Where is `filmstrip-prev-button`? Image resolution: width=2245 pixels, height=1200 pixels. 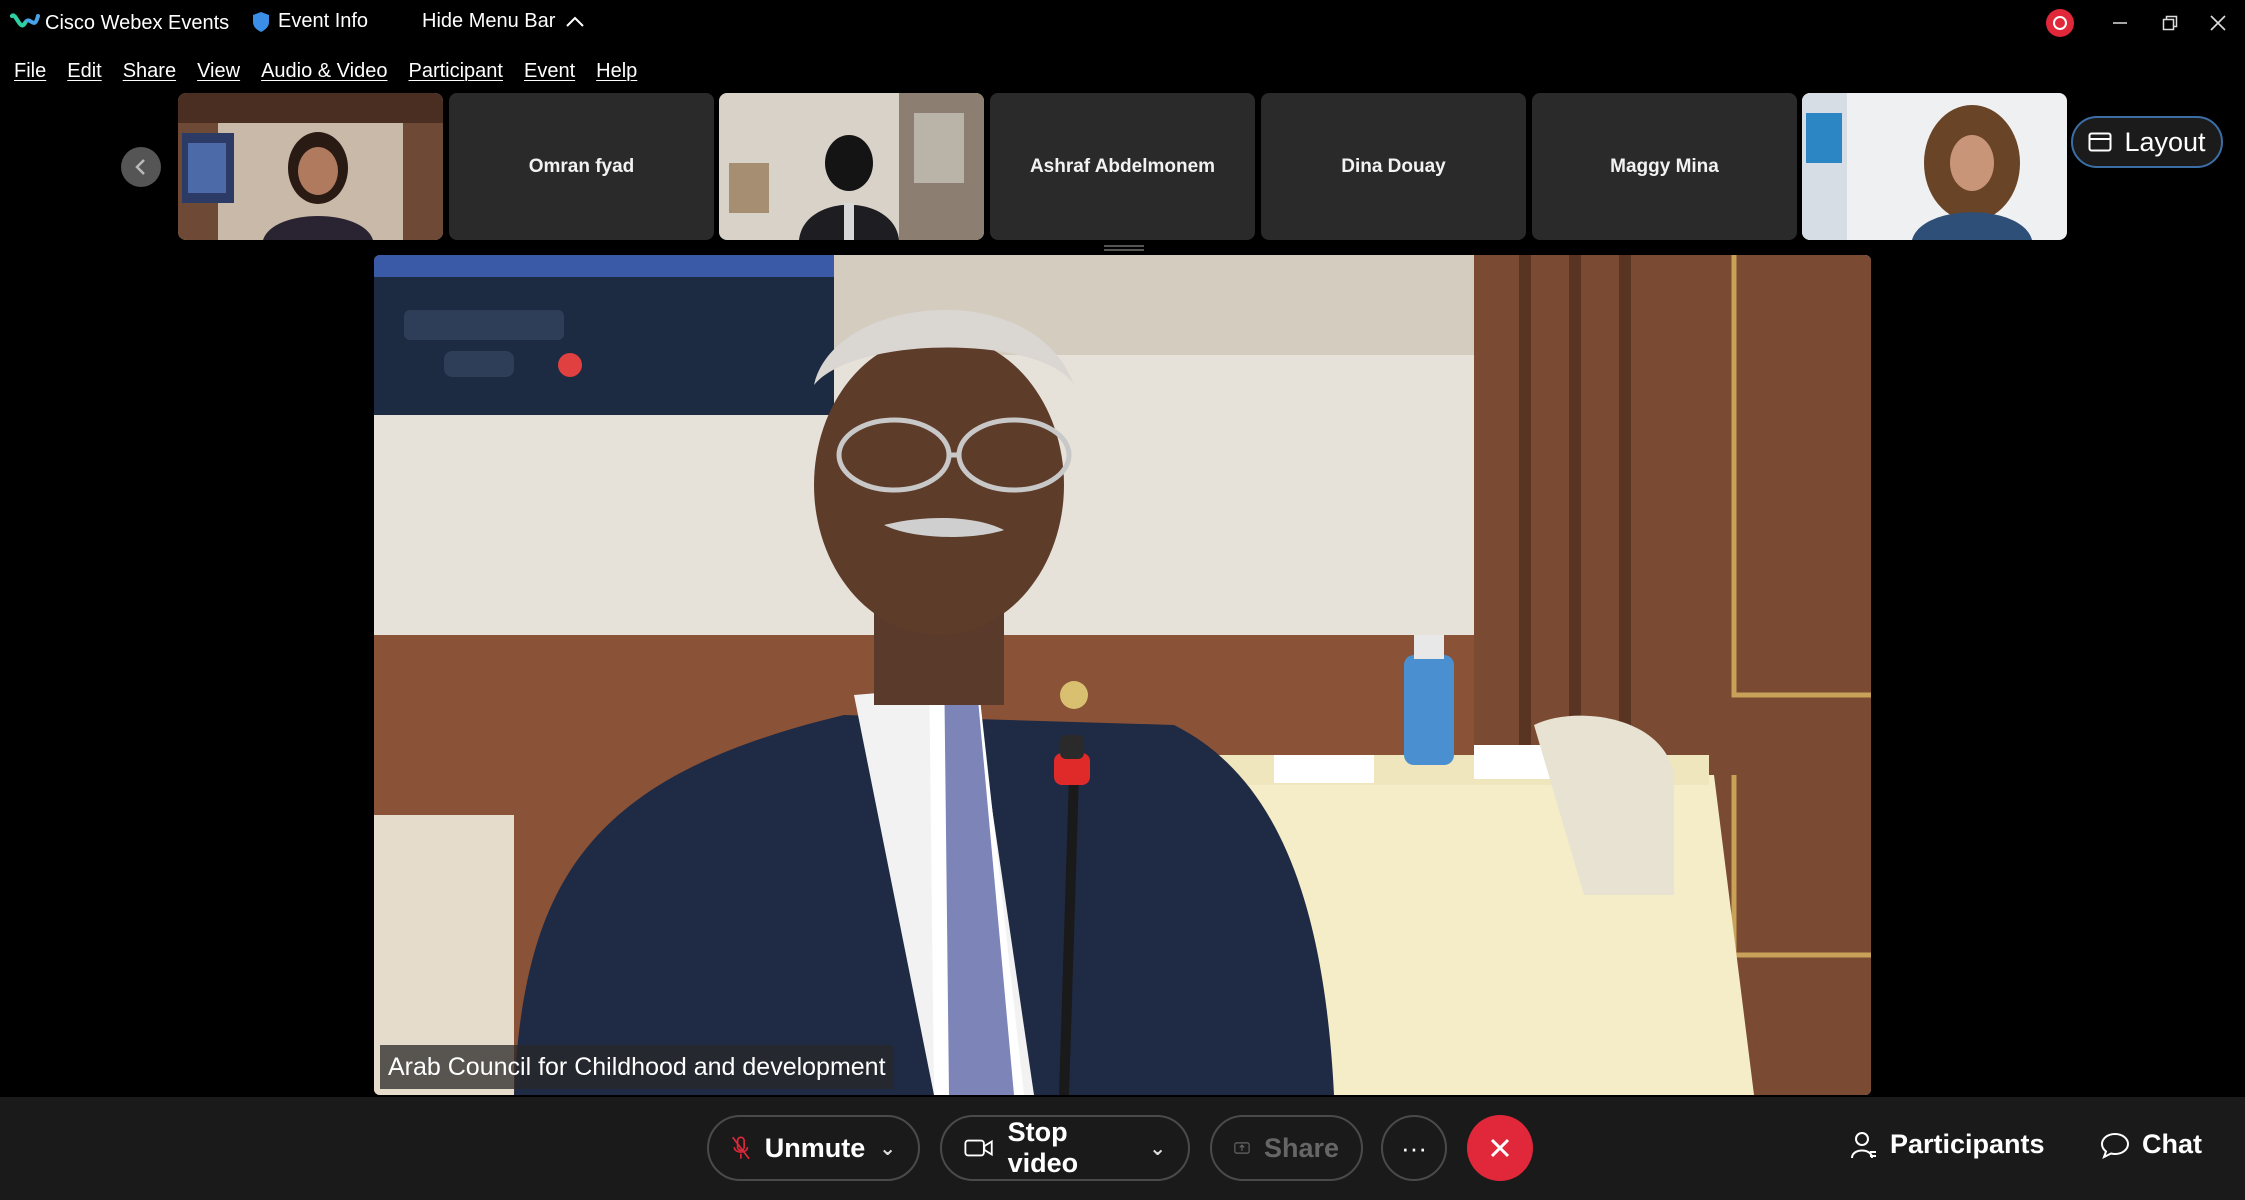
filmstrip-prev-button is located at coordinates (141, 167).